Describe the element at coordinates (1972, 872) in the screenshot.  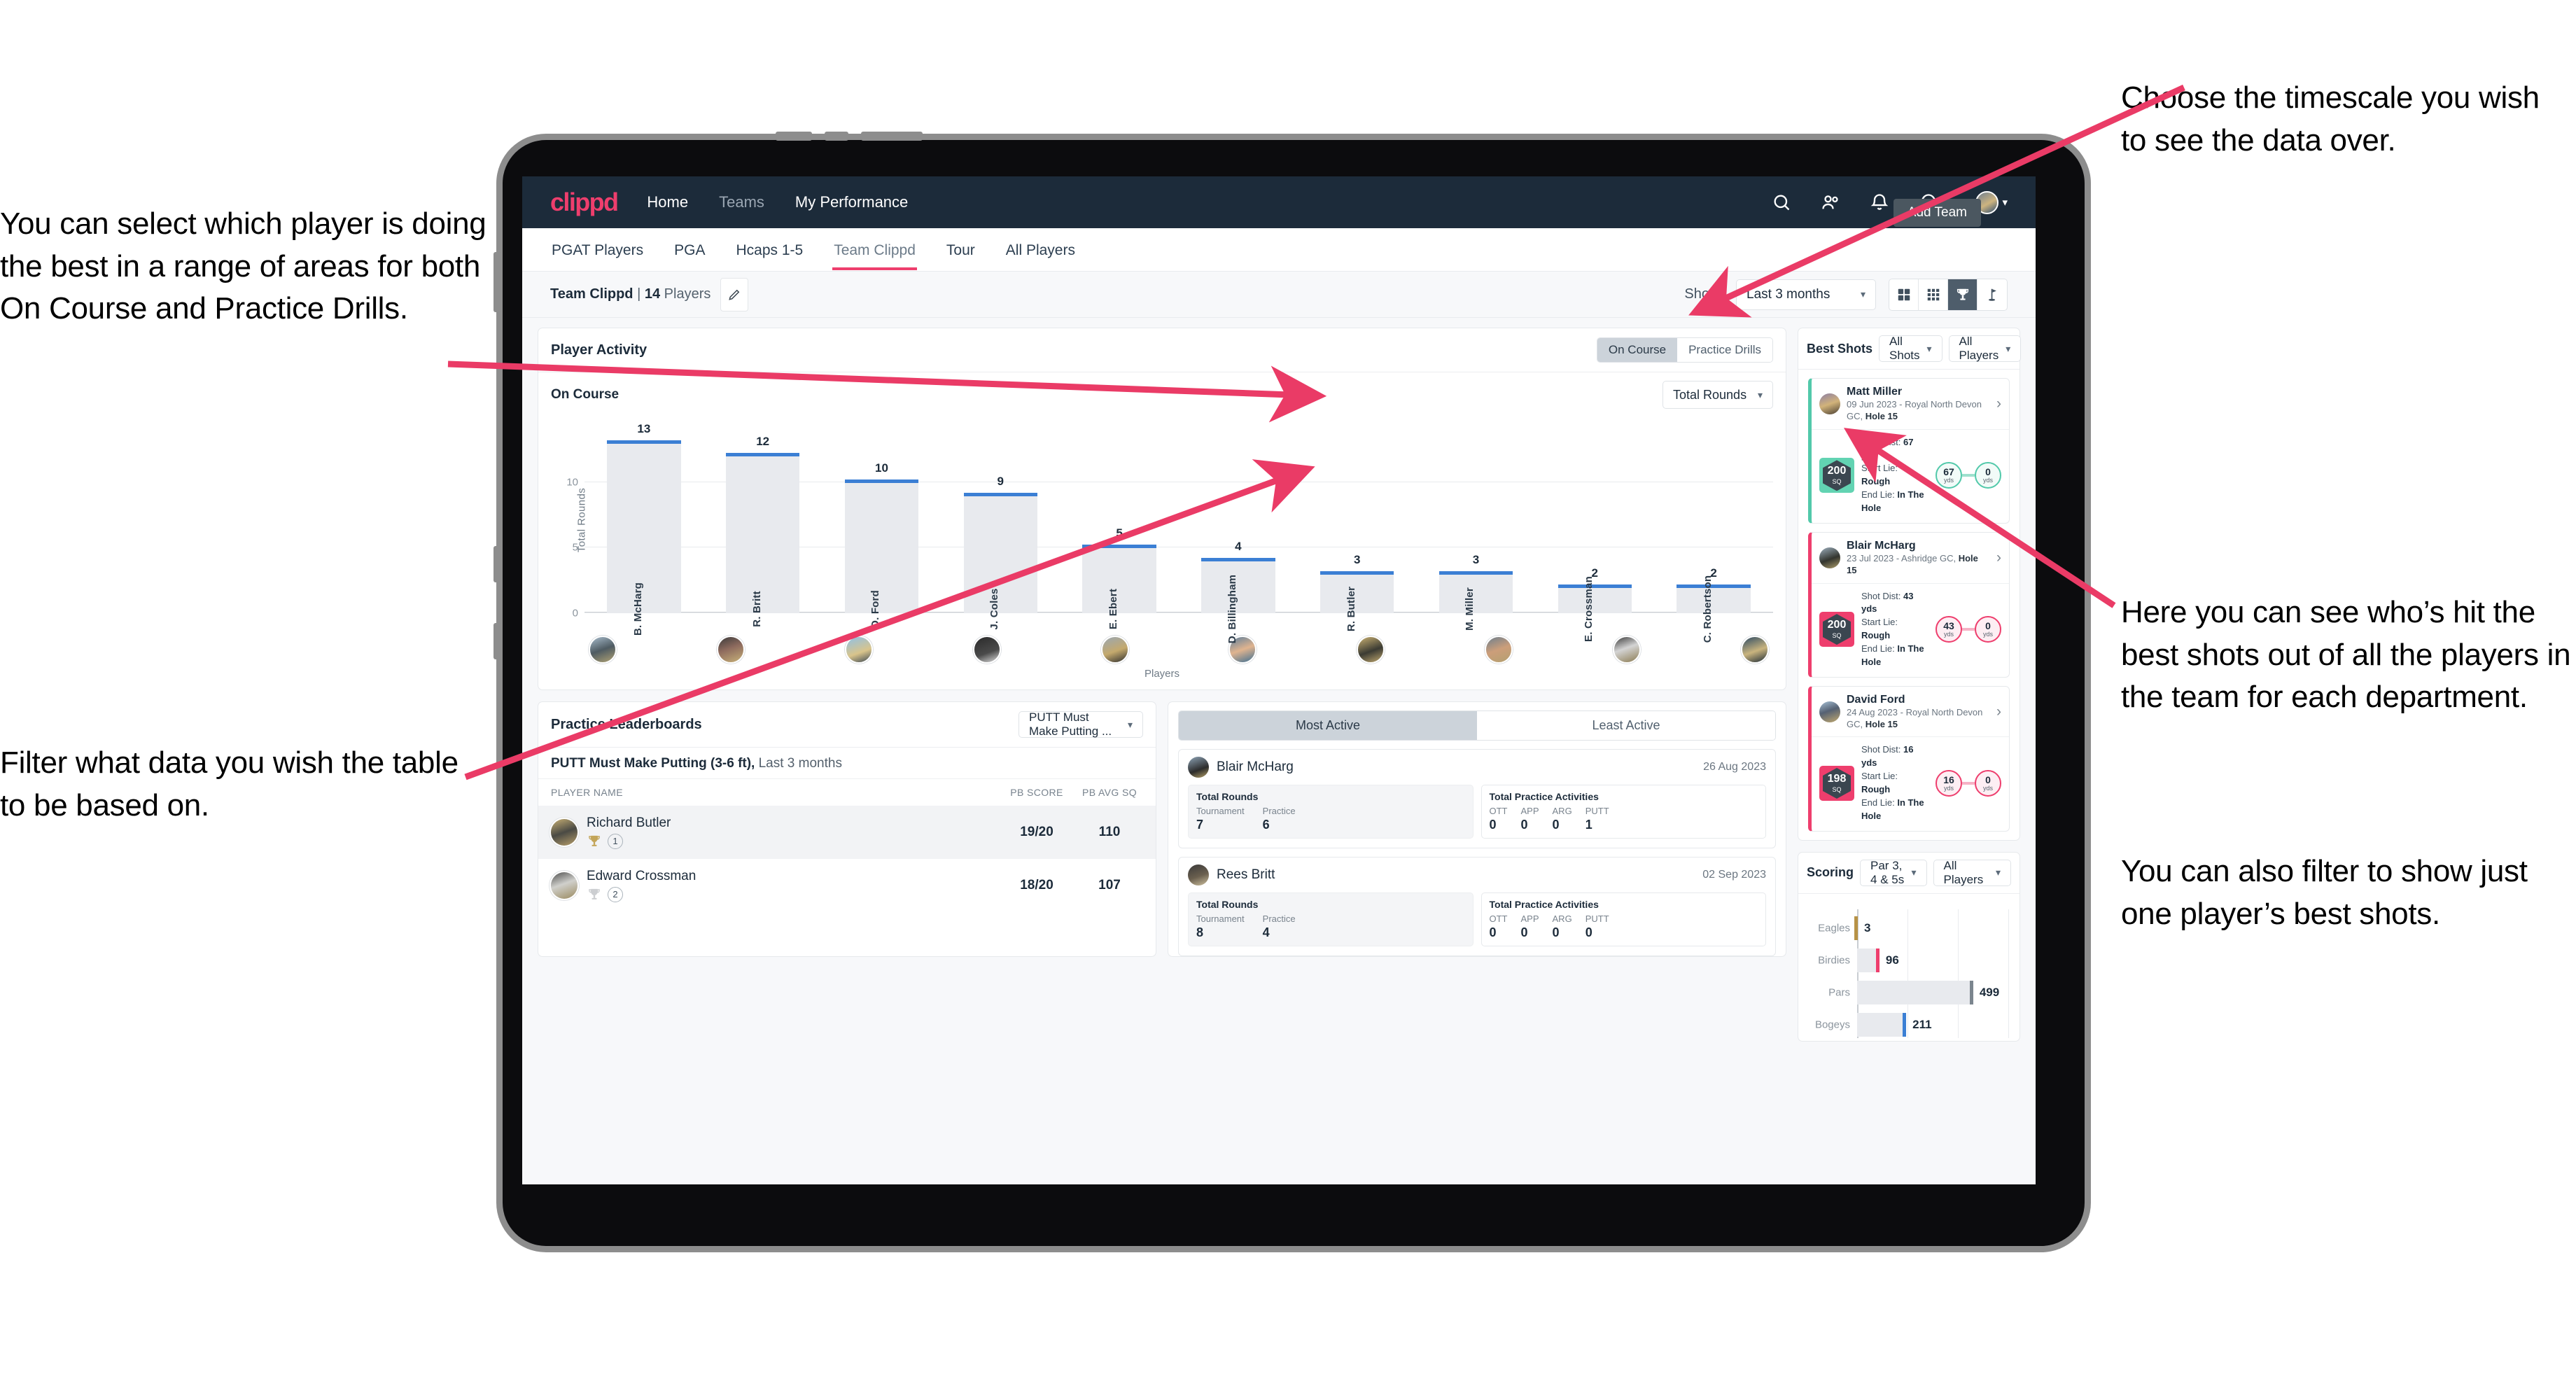
I see `scoring-player-filter-select: All Players ▾` at that location.